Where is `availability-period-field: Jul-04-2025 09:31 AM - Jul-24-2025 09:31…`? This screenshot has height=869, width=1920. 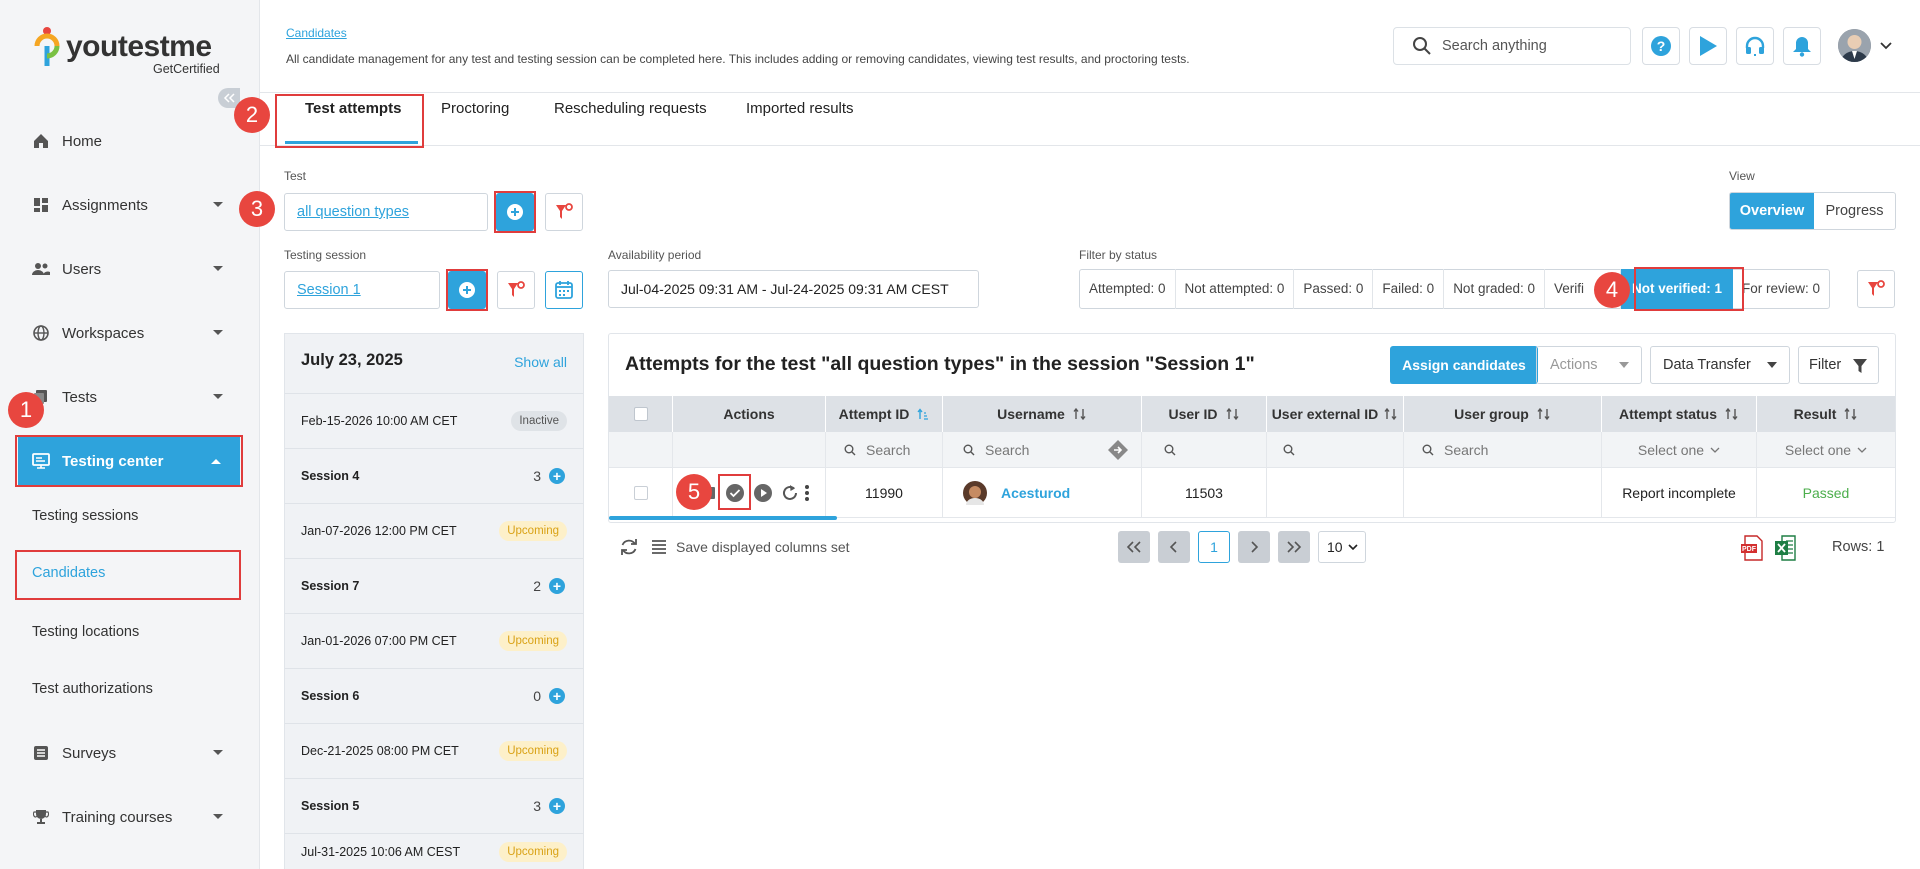
availability-period-field: Jul-04-2025 09:31 AM - Jul-24-2025 09:31… is located at coordinates (793, 289).